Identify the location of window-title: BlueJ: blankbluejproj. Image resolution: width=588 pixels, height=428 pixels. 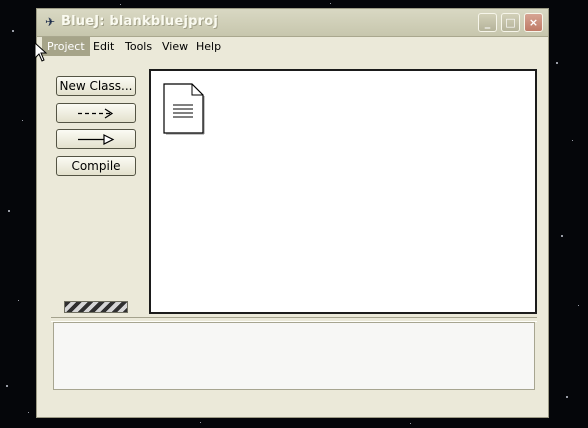
(140, 21).